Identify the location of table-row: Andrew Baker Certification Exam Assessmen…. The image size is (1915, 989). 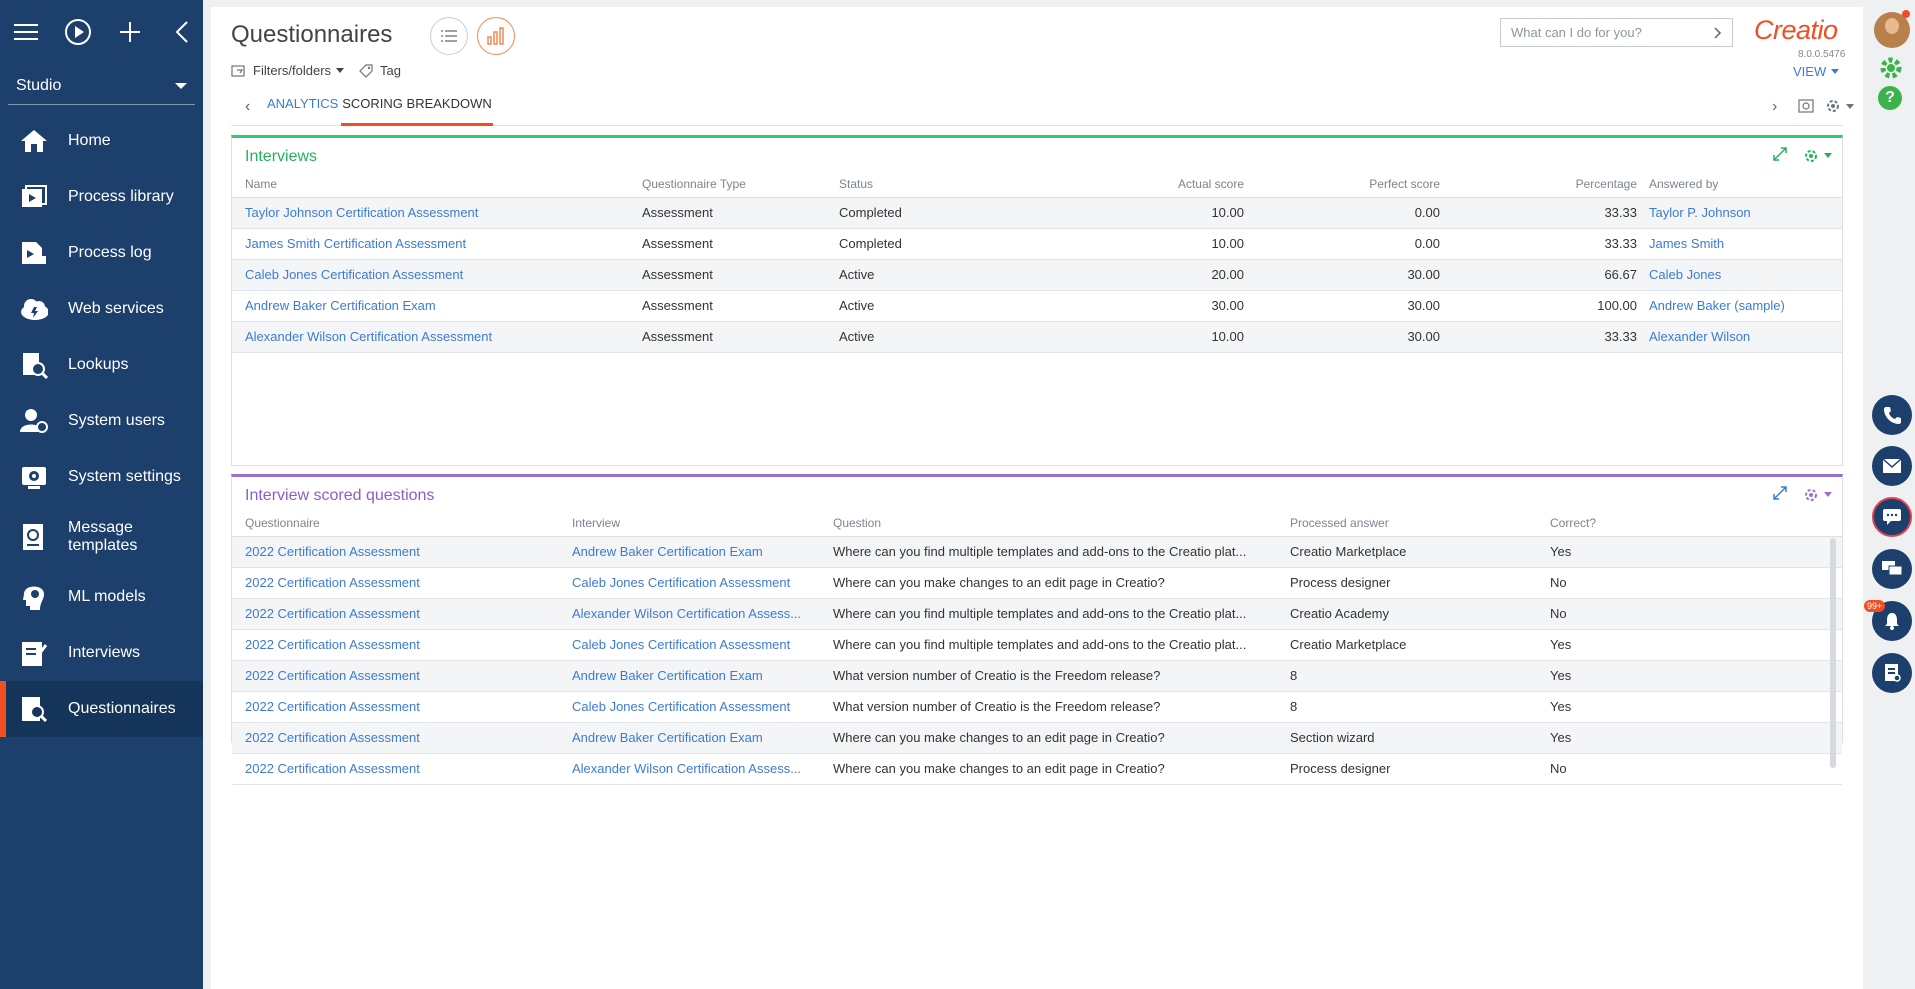
(1037, 306).